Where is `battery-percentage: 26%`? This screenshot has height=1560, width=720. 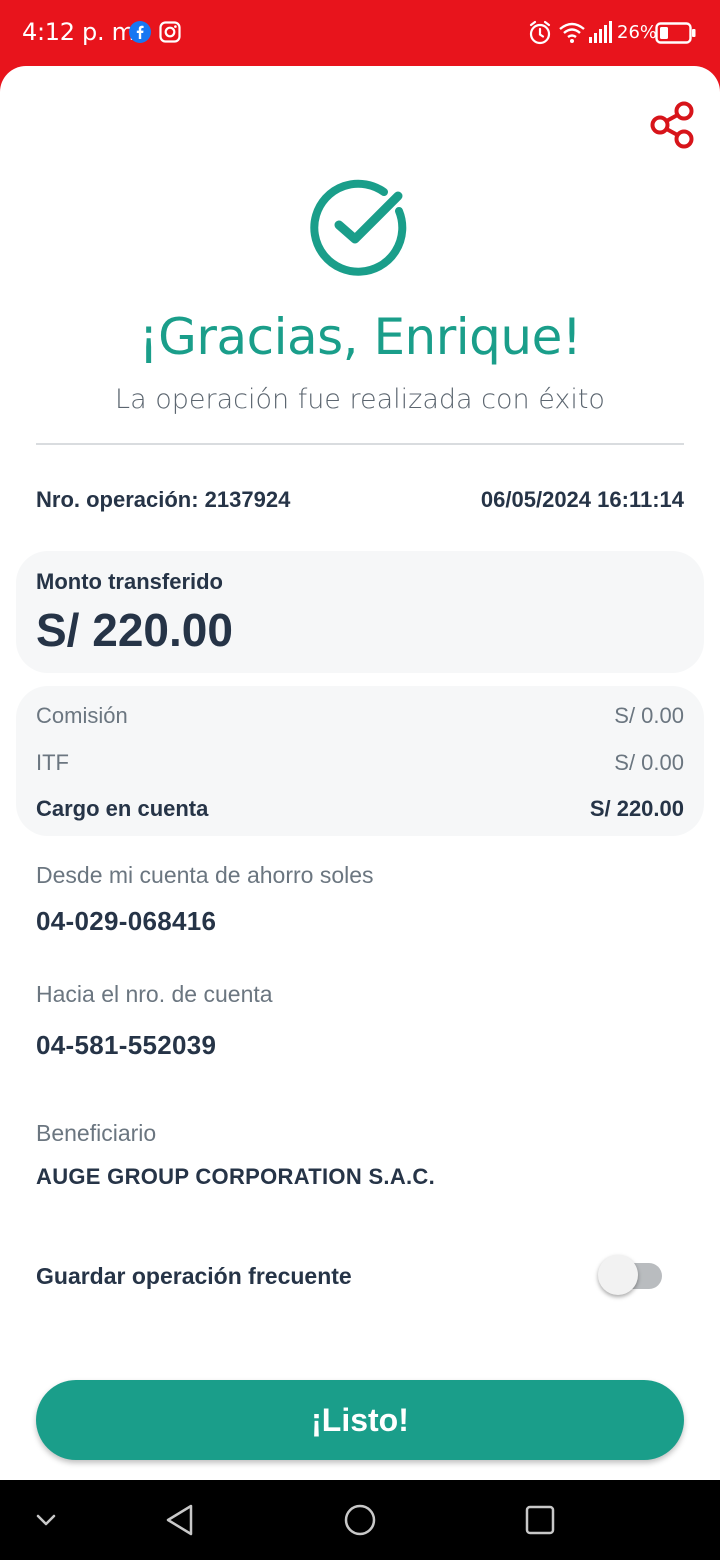 battery-percentage: 26% is located at coordinates (637, 32).